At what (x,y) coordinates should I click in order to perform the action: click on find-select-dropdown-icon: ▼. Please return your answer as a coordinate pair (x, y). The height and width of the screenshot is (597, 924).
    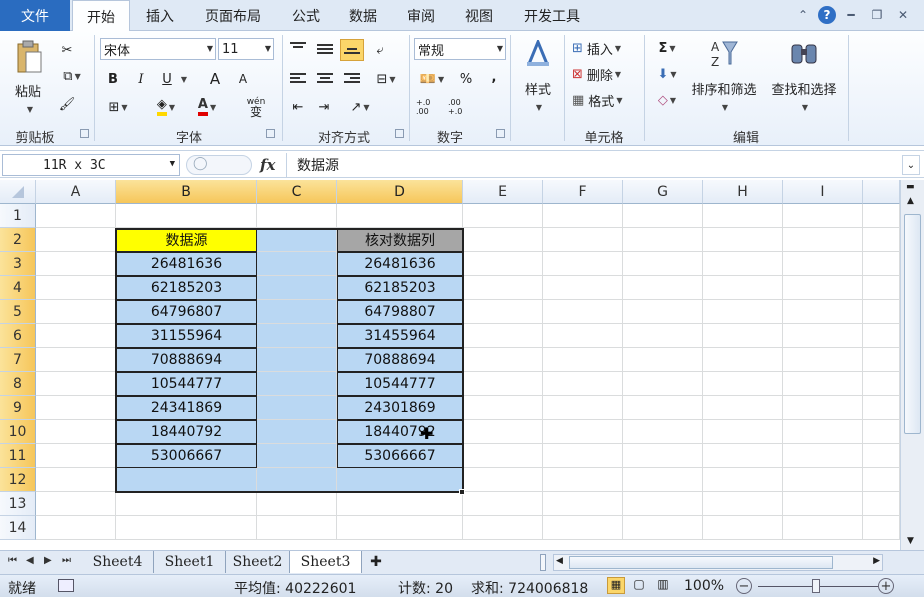
    Looking at the image, I should click on (804, 106).